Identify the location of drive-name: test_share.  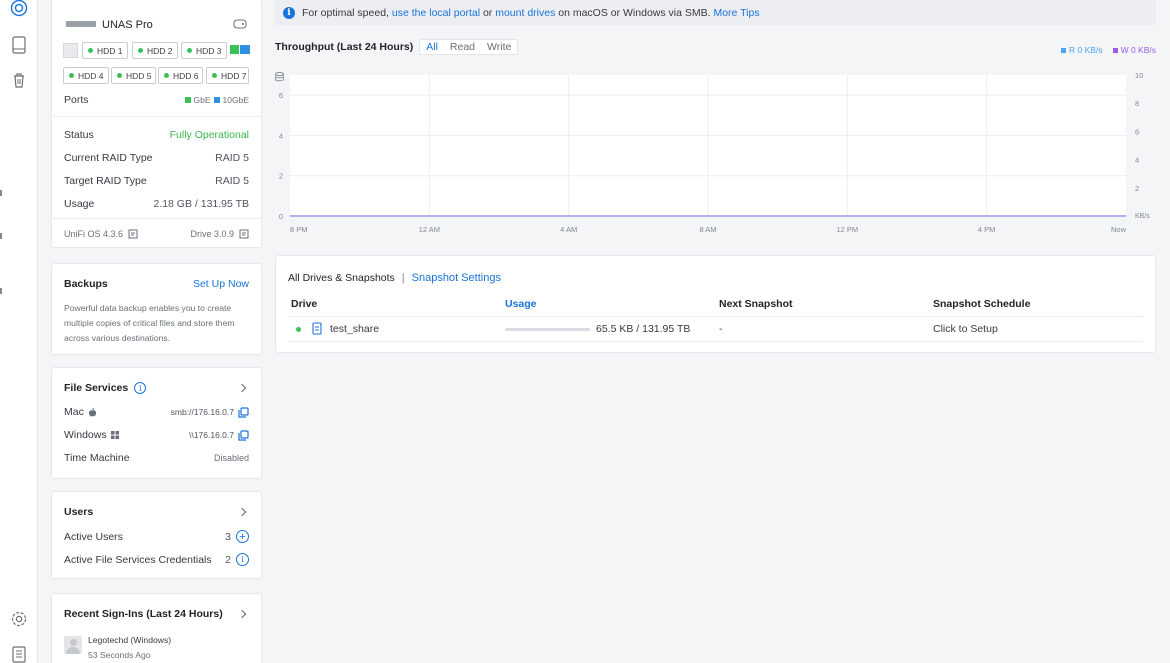
(354, 329).